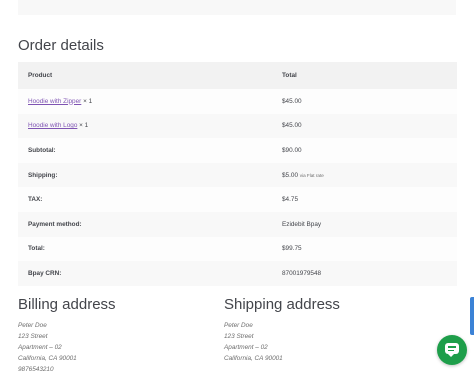 The width and height of the screenshot is (474, 375). Describe the element at coordinates (237, 7) in the screenshot. I see `previous-section-box: • ••••• ••` at that location.